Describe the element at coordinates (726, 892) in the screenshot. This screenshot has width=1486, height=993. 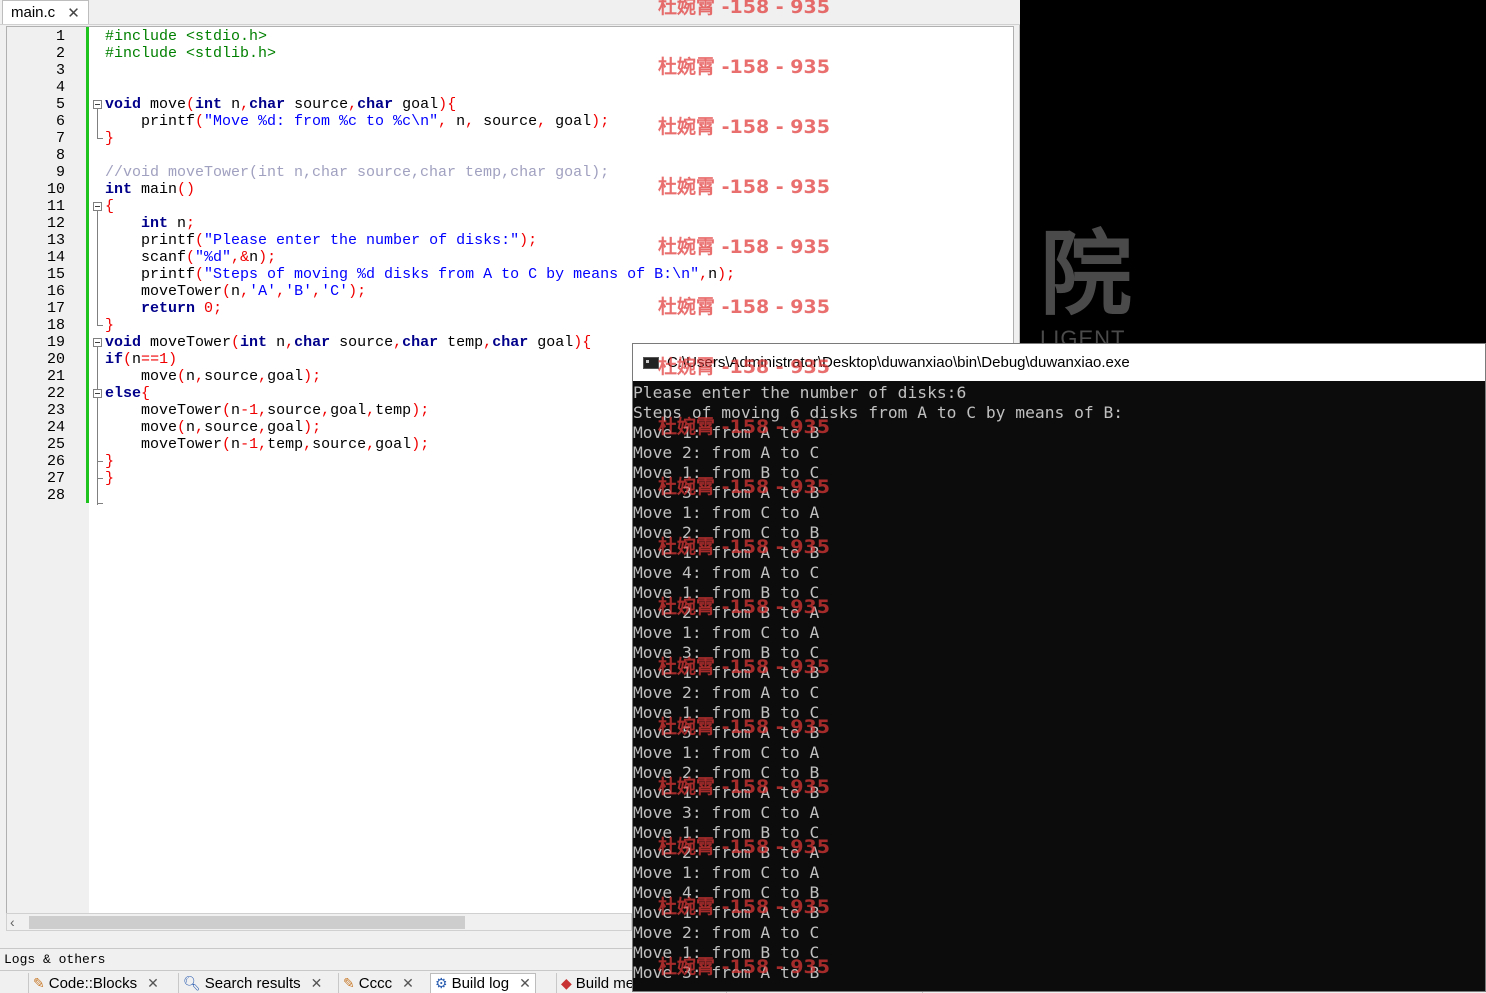
I see `console-line: Move 4: from C to B` at that location.